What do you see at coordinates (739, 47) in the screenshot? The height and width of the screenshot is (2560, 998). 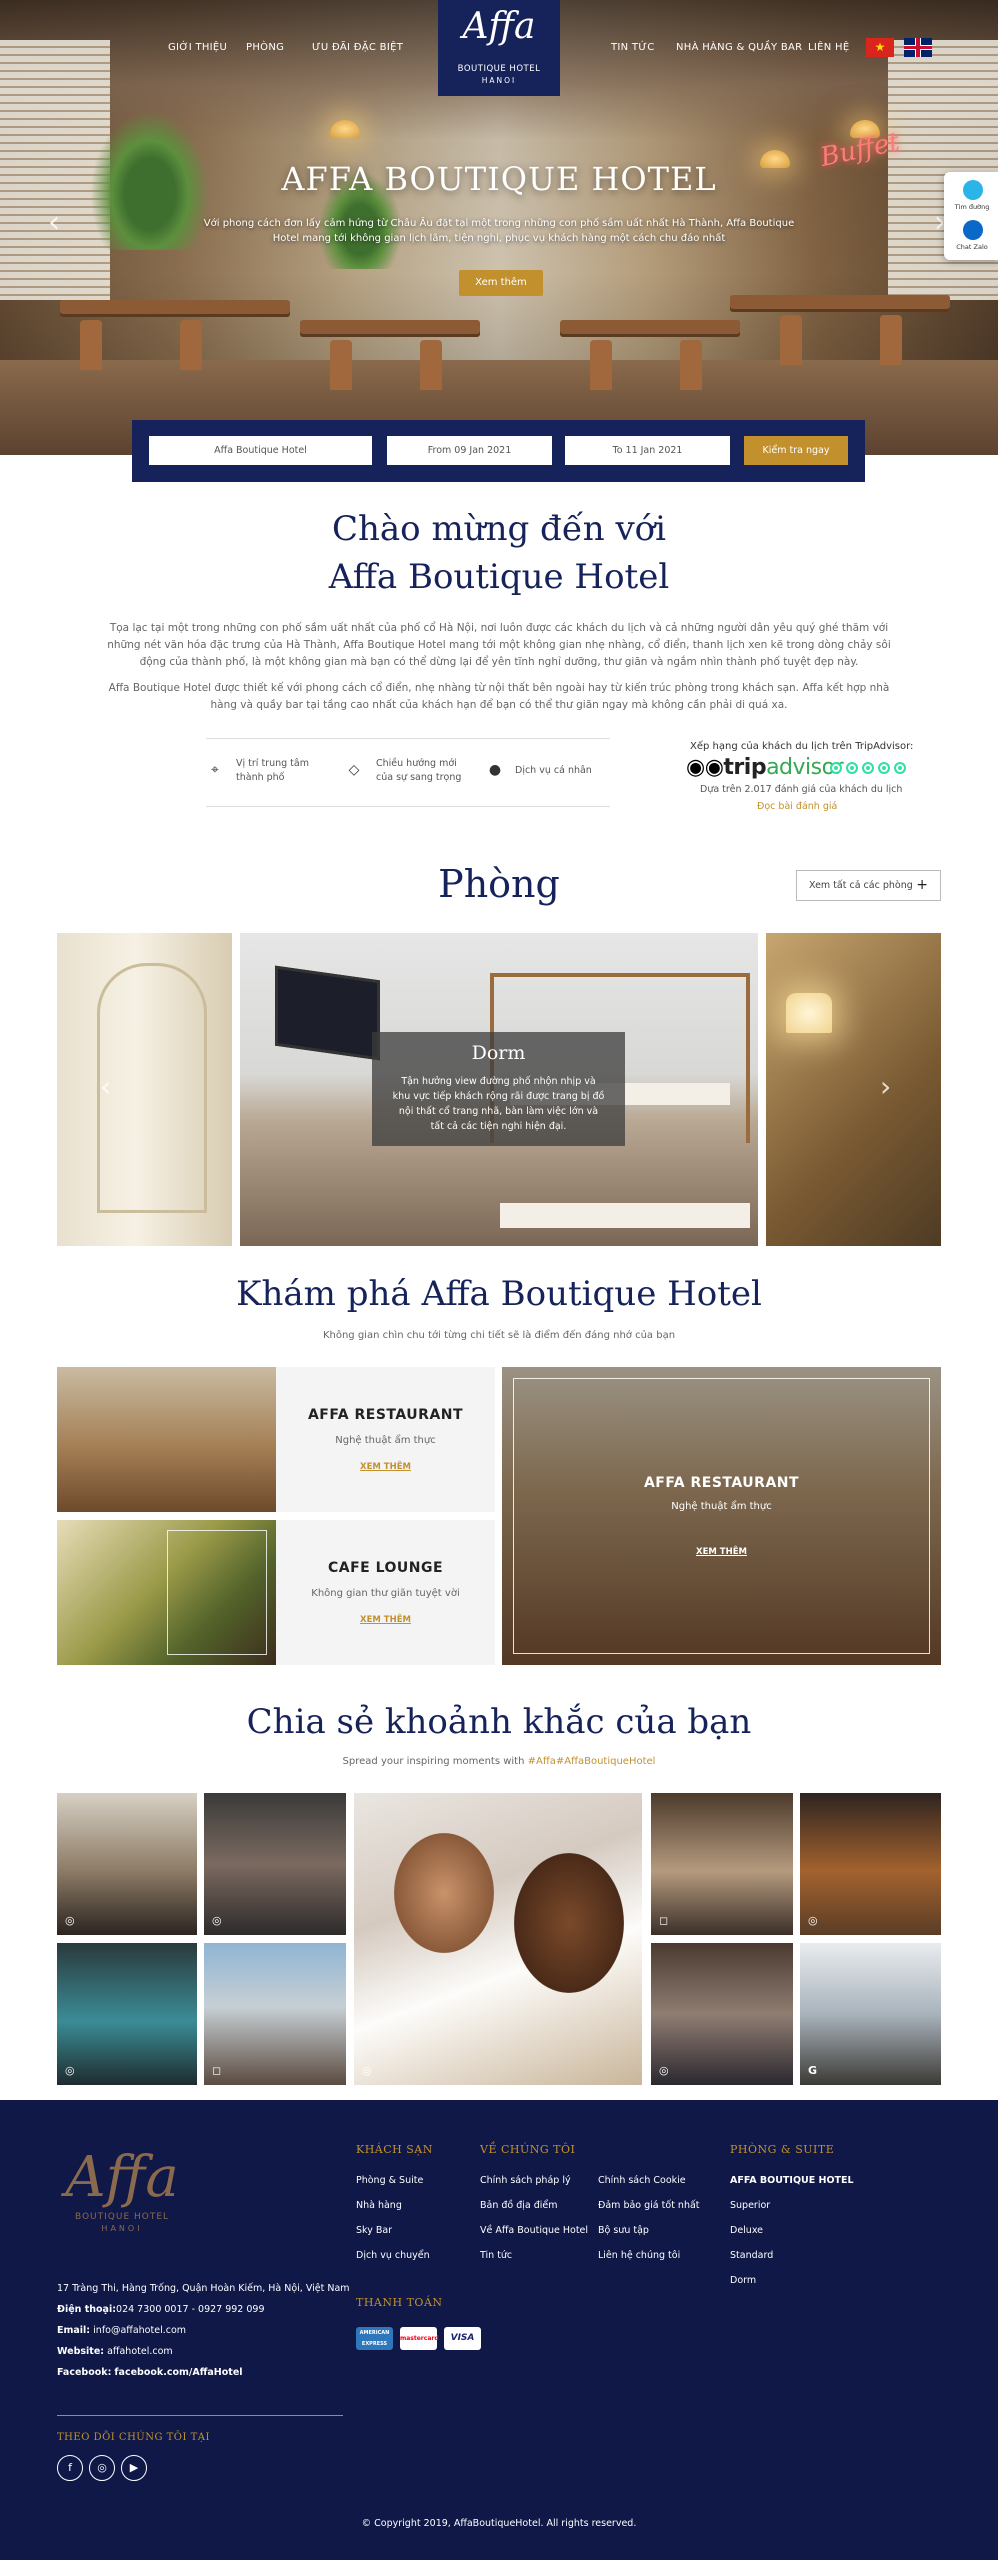 I see `nav-restaurant-bar: NHÀ HÀNG & QUẦY BAR` at bounding box center [739, 47].